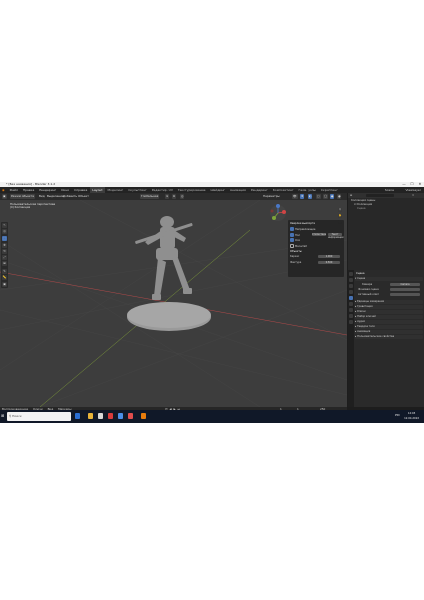 Image resolution: width=424 pixels, height=600 pixels. Describe the element at coordinates (351, 274) in the screenshot. I see `tool-tab-icon` at that location.